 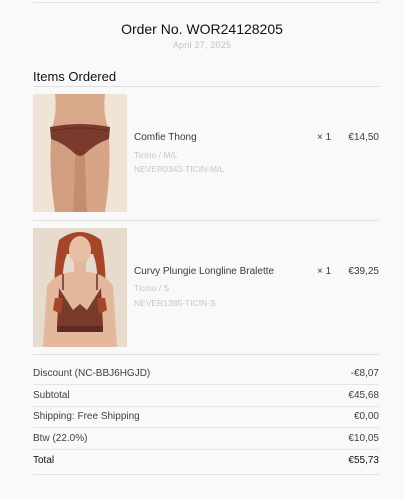 What do you see at coordinates (202, 45) in the screenshot?
I see `order-date: April 27, 2025` at bounding box center [202, 45].